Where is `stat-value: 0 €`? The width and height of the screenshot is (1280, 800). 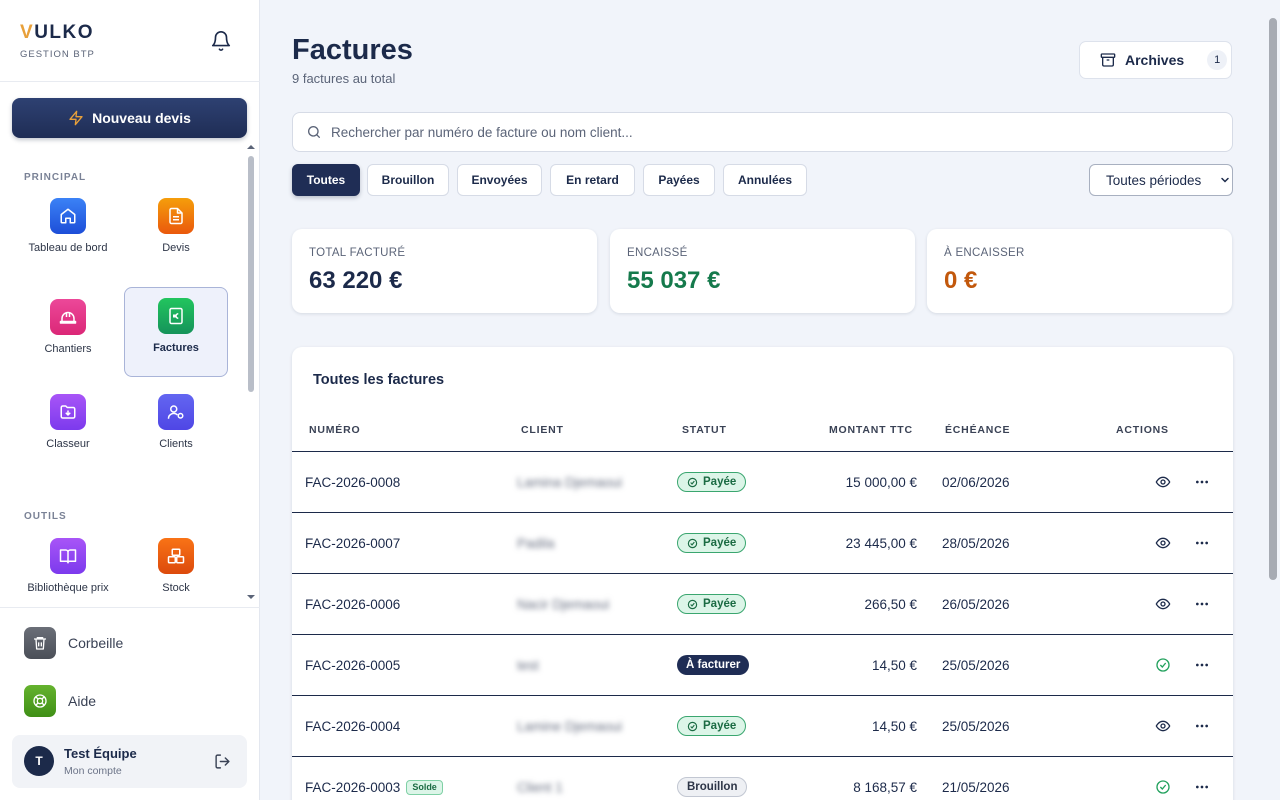 stat-value: 0 € is located at coordinates (961, 280).